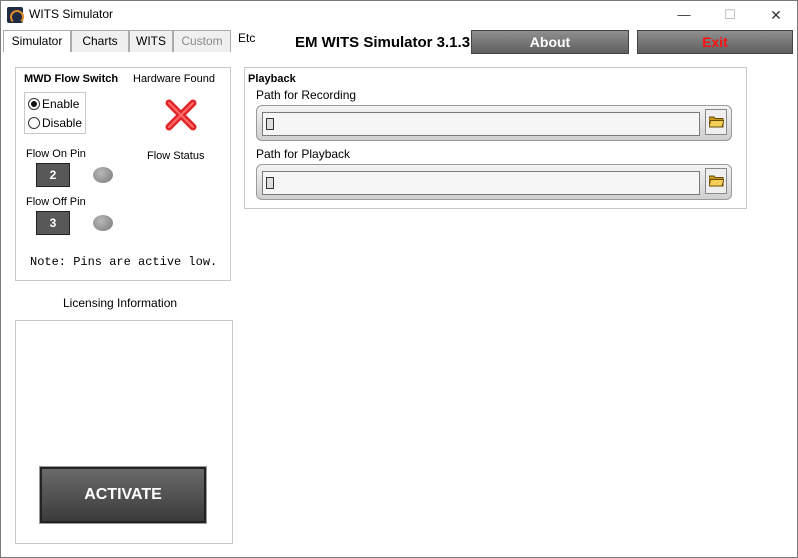  What do you see at coordinates (62, 123) in the screenshot?
I see `disable-radio-label: Disable` at bounding box center [62, 123].